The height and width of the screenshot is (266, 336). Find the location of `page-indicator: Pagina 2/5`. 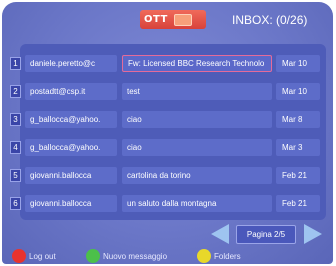

page-indicator: Pagina 2/5 is located at coordinates (266, 234).